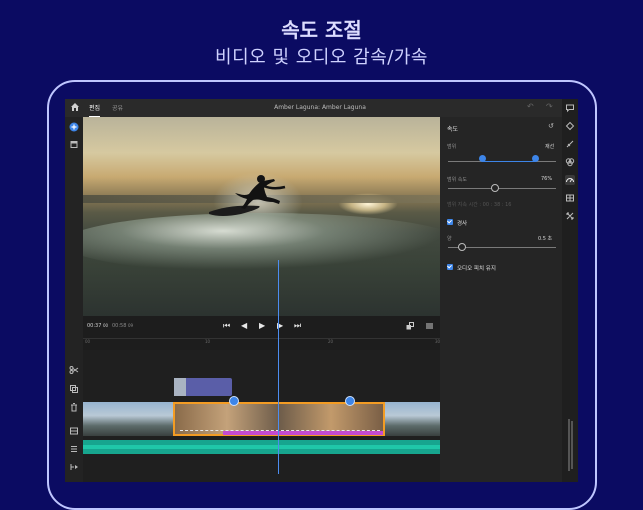  Describe the element at coordinates (449, 239) in the screenshot. I see `amount-label: 양` at that location.